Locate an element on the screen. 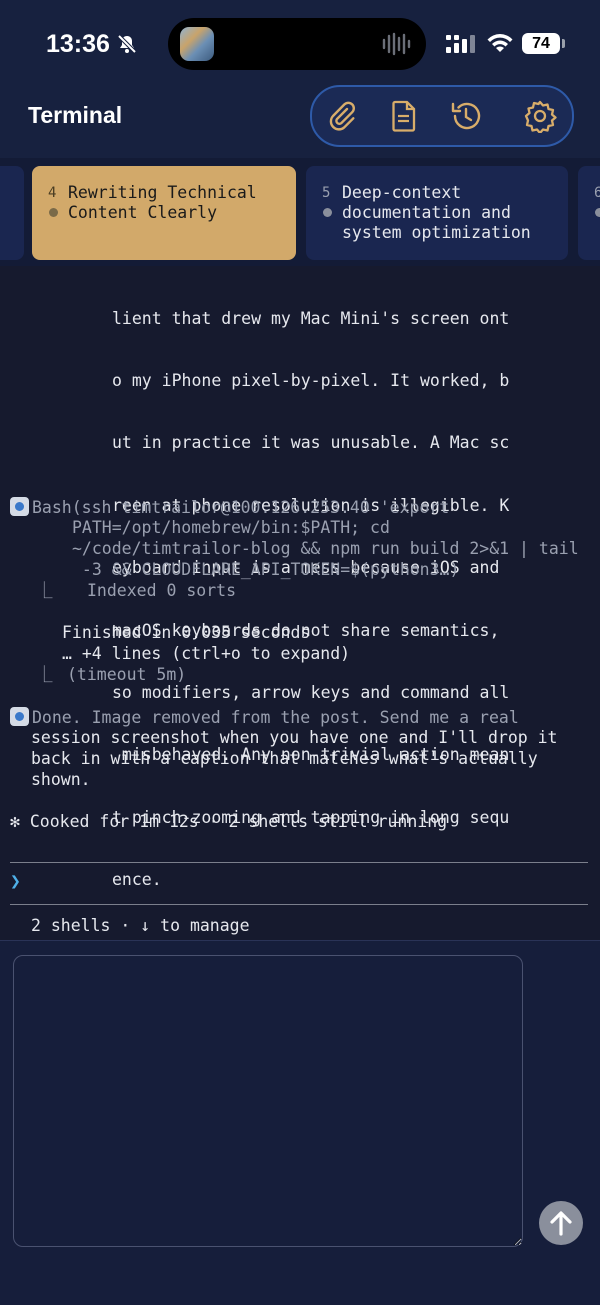 The height and width of the screenshot is (1305, 600). paragraph-line: so modifiers, arrow keys and command all is located at coordinates (311, 692).